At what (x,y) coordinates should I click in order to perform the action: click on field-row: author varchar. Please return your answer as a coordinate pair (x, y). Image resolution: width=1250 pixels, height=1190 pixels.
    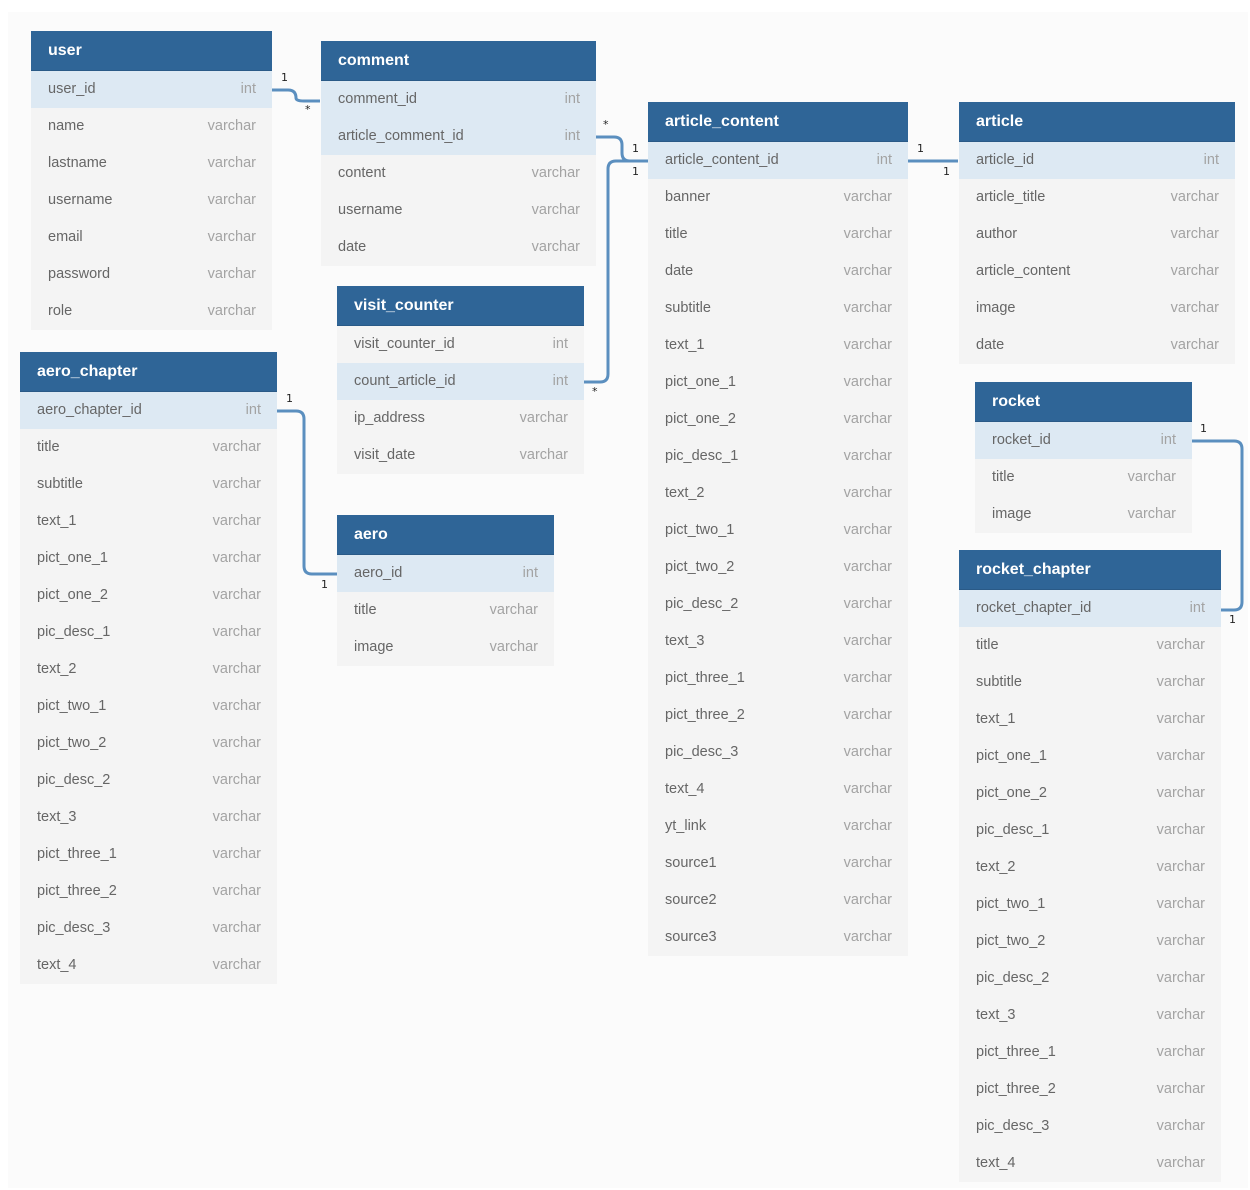
    Looking at the image, I should click on (1097, 234).